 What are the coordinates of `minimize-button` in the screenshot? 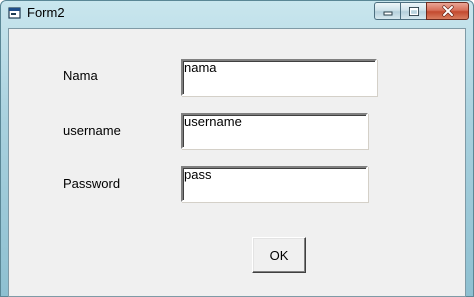 It's located at (387, 11).